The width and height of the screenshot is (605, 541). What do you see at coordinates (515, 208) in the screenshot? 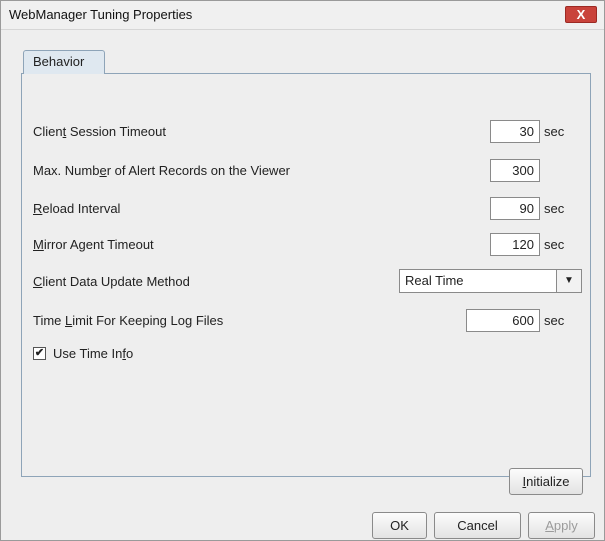
I see `reload-interval-input: 90` at bounding box center [515, 208].